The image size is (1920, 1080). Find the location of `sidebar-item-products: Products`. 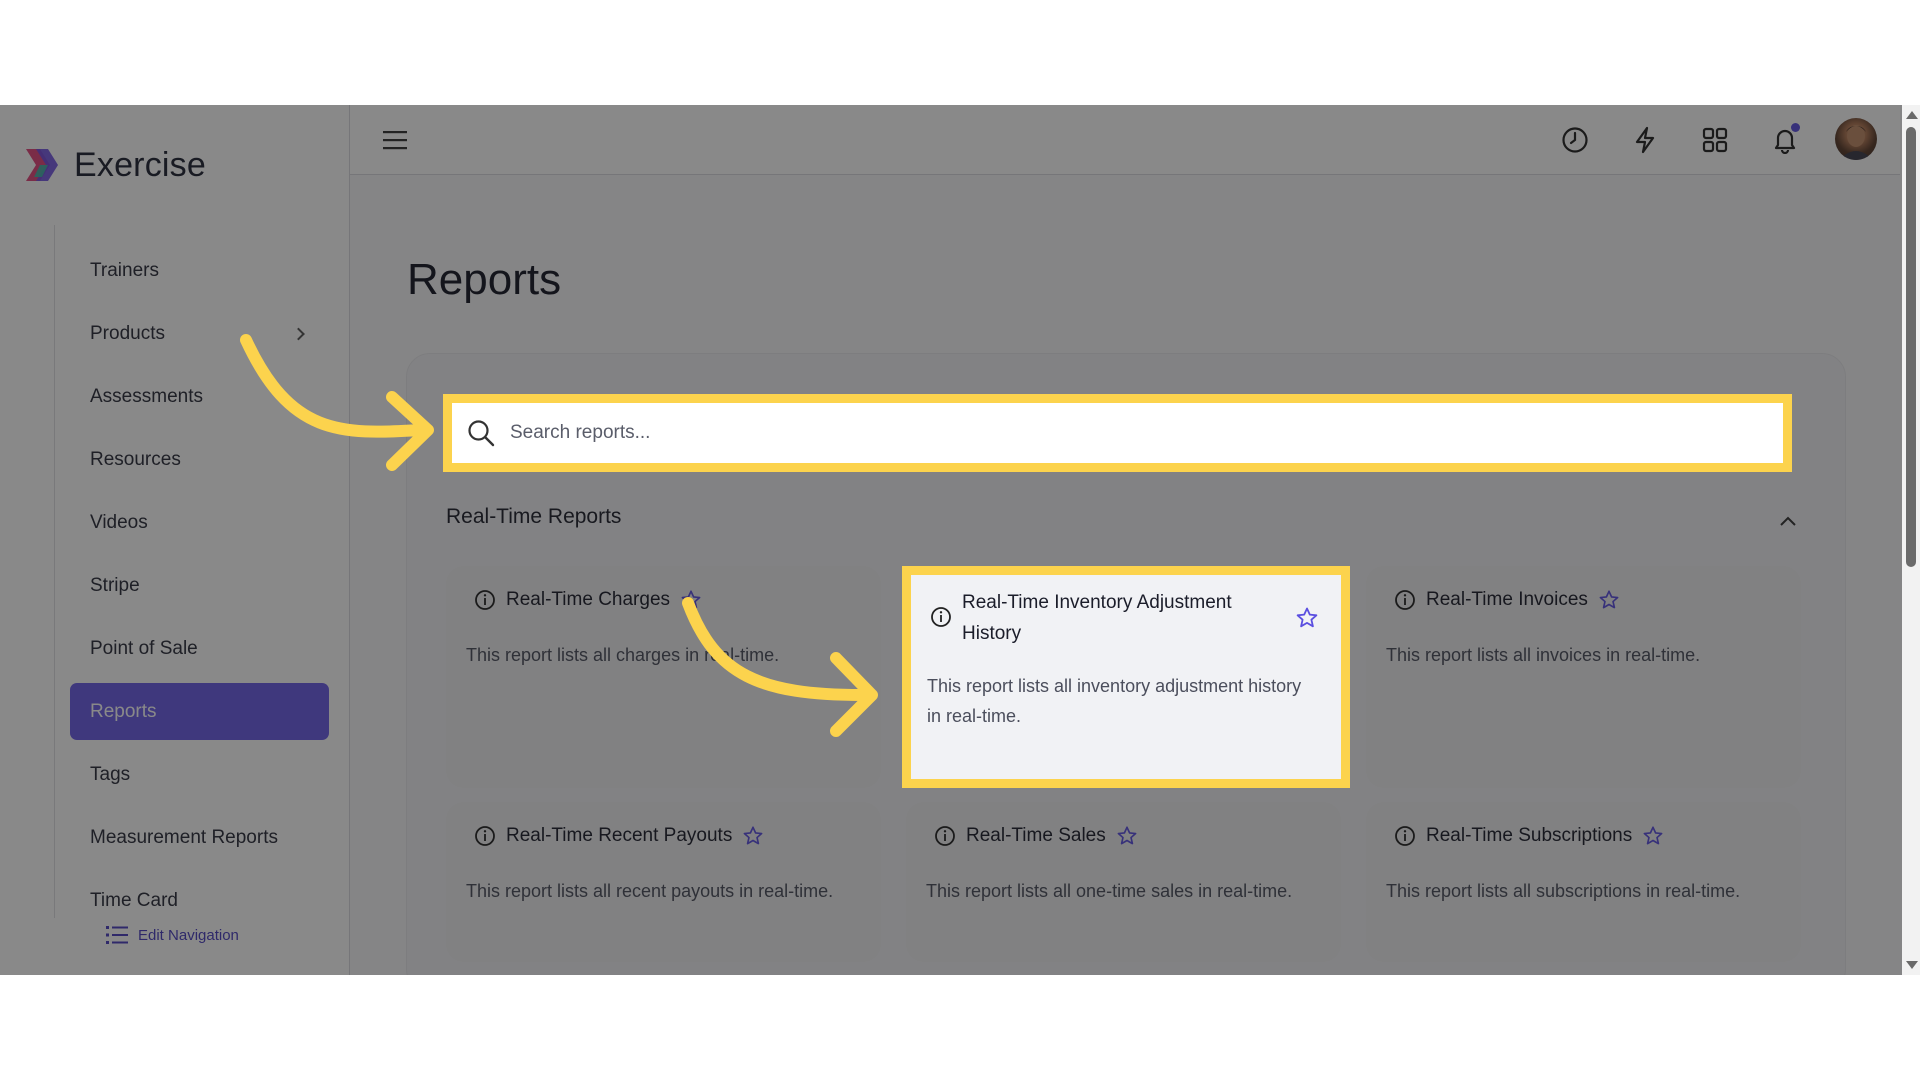

sidebar-item-products: Products is located at coordinates (199, 333).